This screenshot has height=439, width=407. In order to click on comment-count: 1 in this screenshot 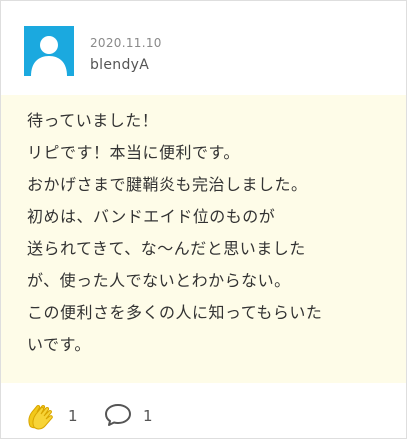, I will do `click(148, 416)`.